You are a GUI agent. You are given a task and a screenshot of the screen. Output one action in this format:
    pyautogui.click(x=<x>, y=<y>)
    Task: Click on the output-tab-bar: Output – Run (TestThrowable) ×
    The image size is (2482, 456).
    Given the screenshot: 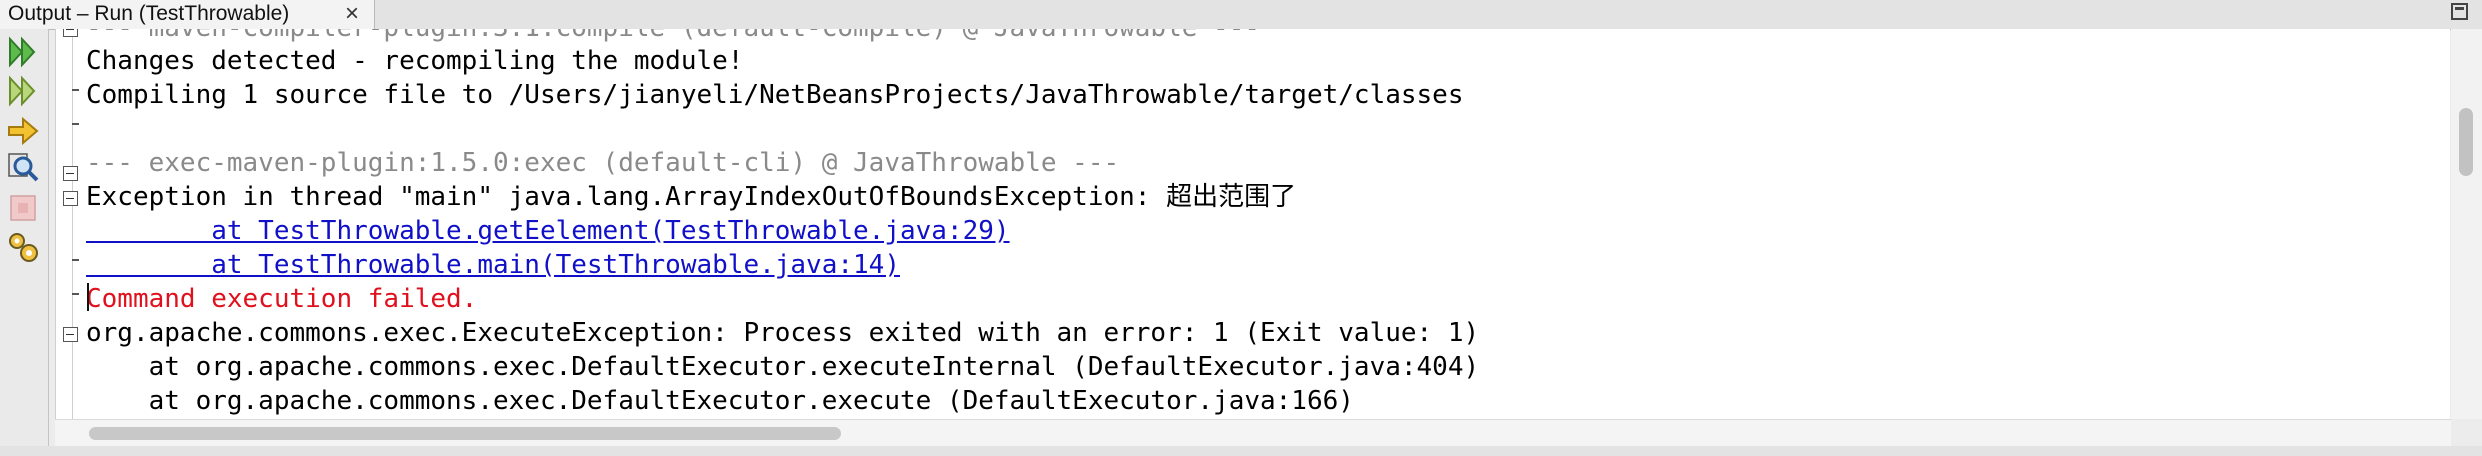 What is the action you would take?
    pyautogui.click(x=1241, y=15)
    